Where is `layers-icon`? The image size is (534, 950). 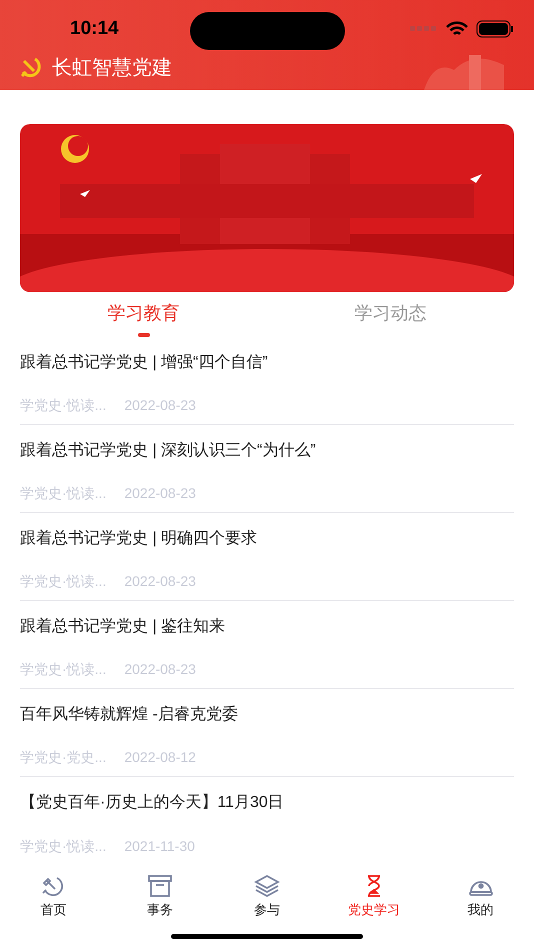 layers-icon is located at coordinates (266, 886).